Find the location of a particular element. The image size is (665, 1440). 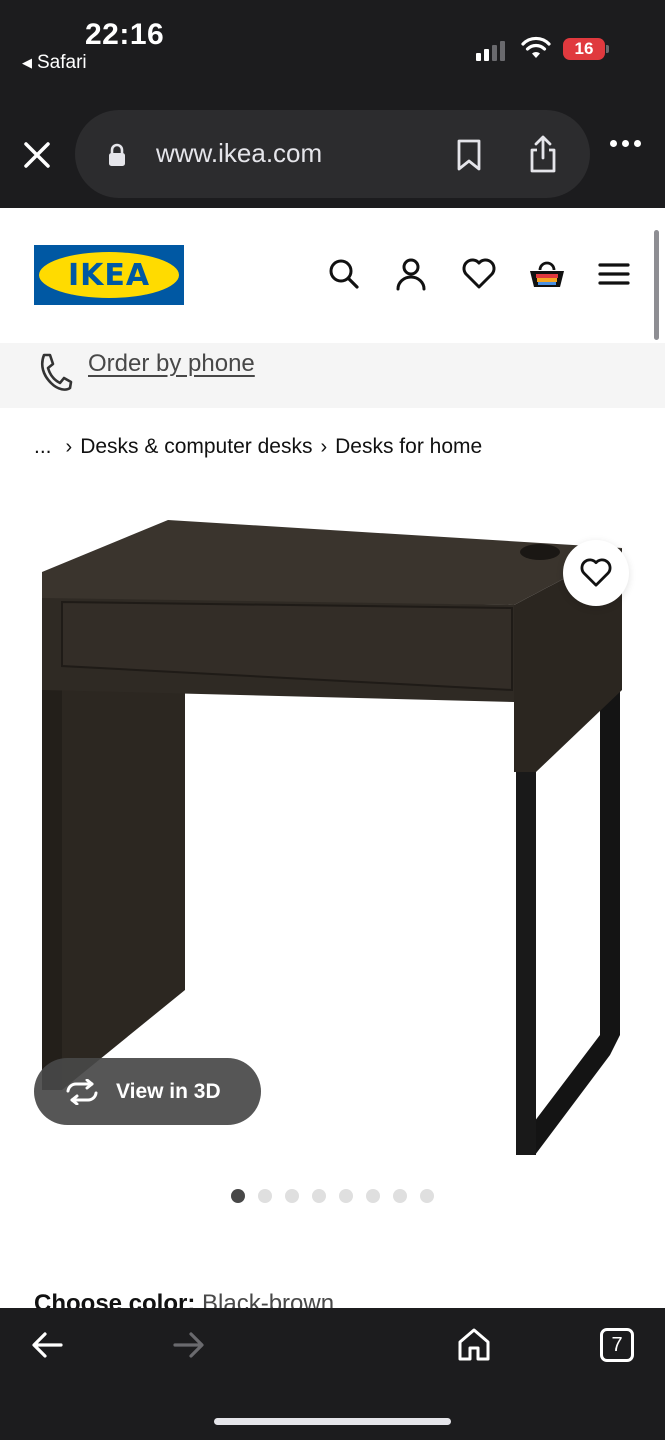

back-to-app-link: ◀ Safari is located at coordinates (54, 63).